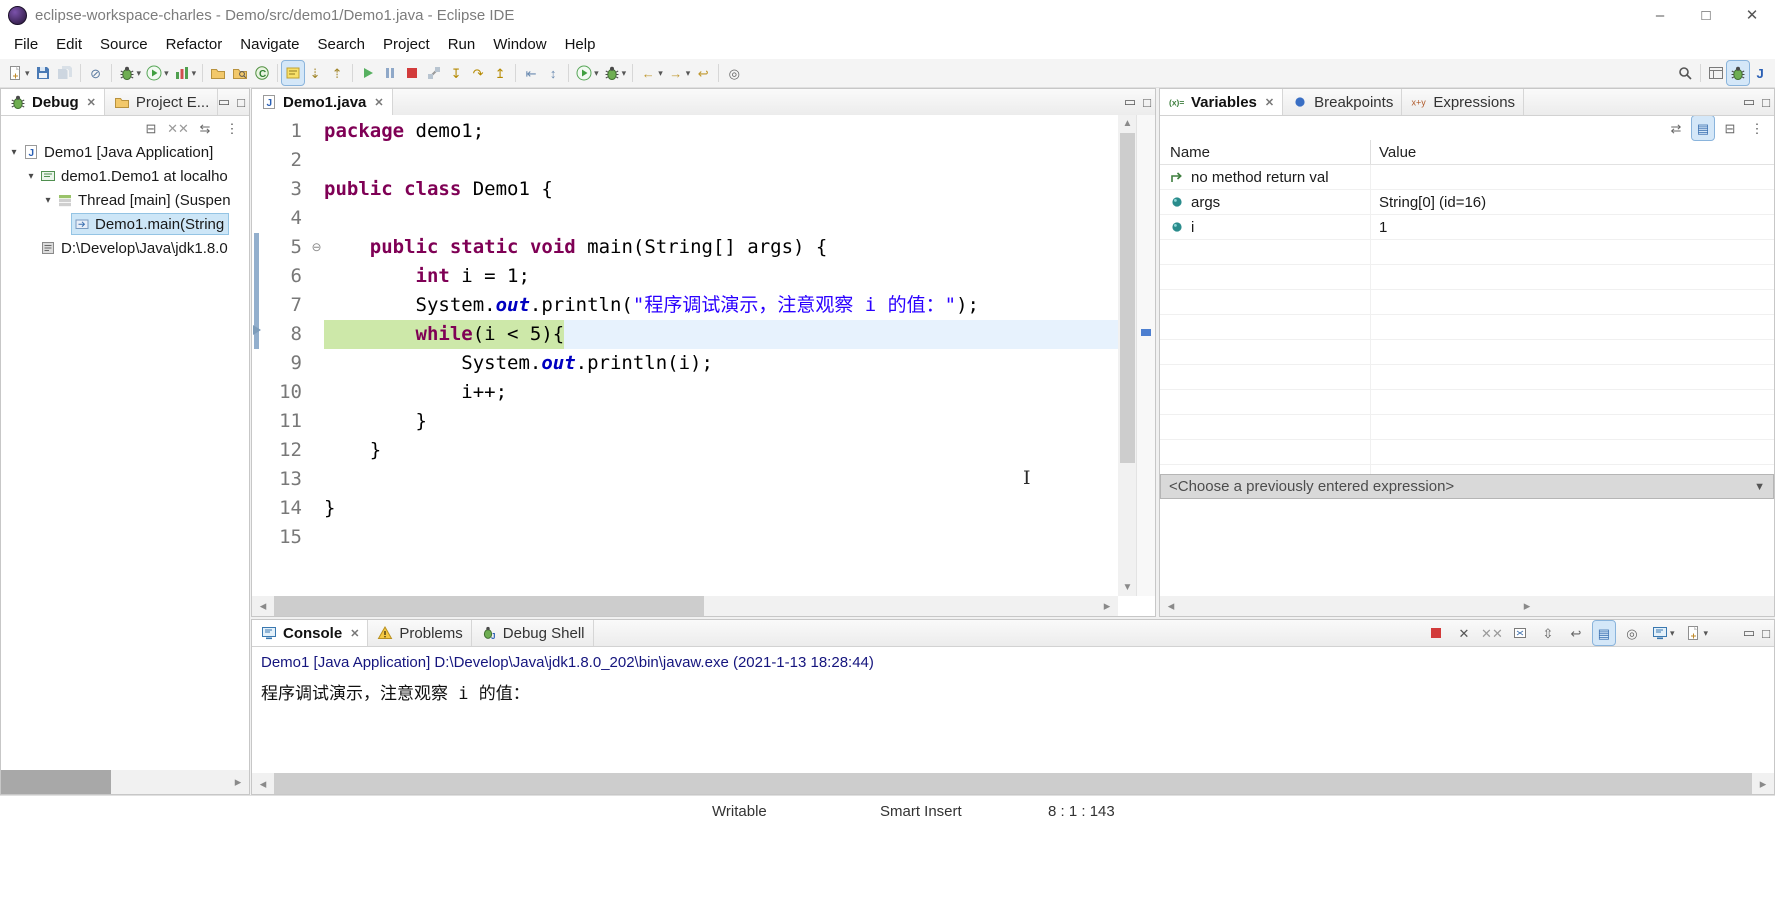  Describe the element at coordinates (721, 276) in the screenshot. I see `line-body: int i = 1;` at that location.